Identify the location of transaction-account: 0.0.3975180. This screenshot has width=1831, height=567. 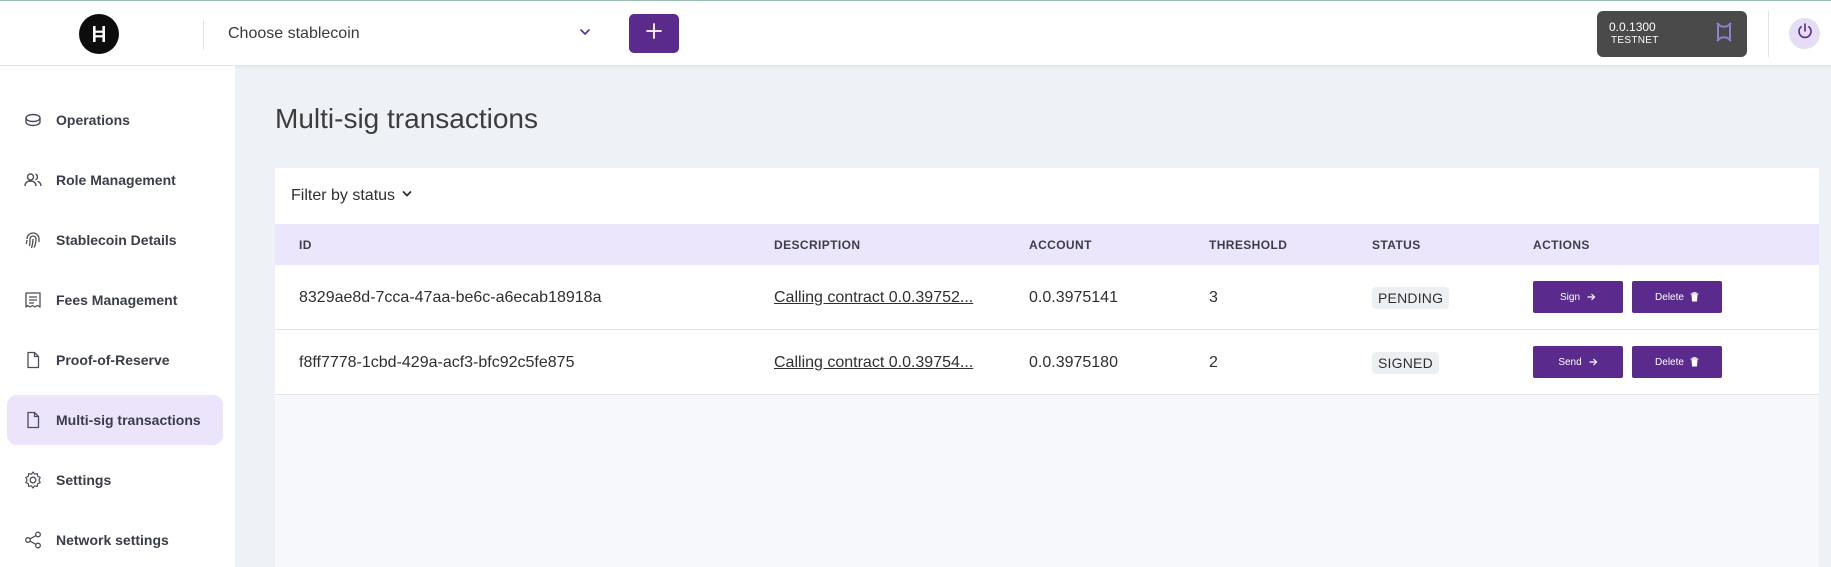
(1073, 362).